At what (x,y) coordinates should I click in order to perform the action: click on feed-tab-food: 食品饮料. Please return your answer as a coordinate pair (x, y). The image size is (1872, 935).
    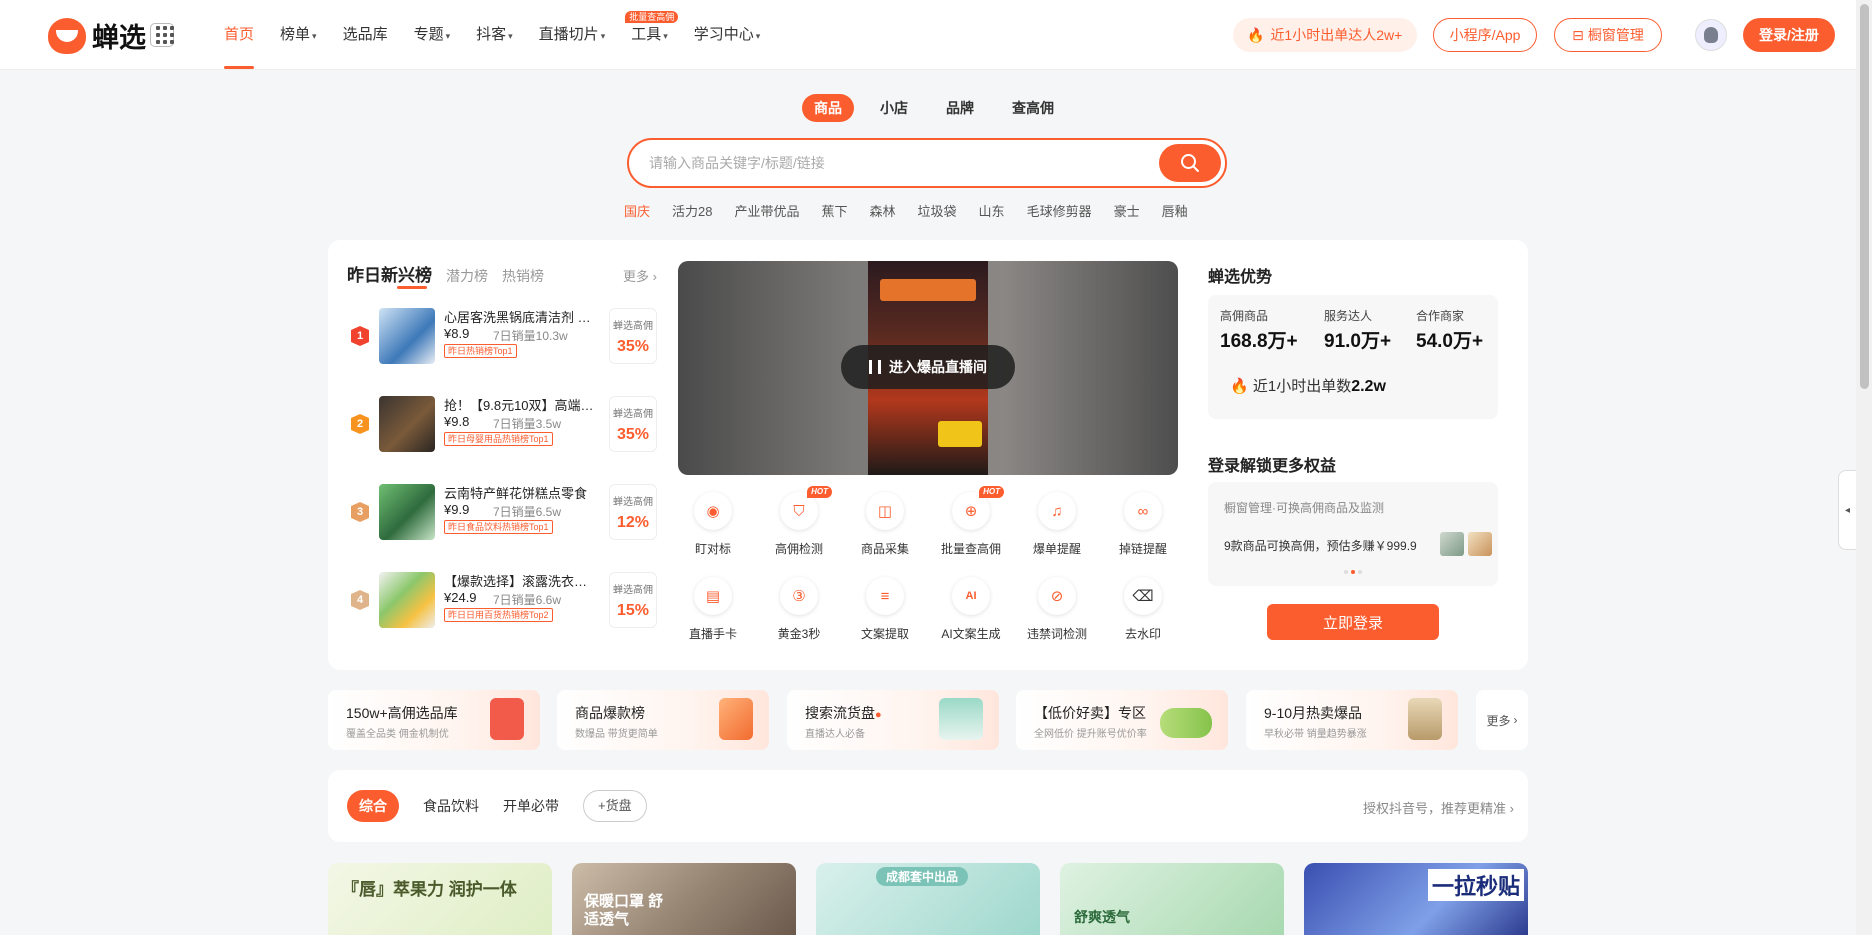
    Looking at the image, I should click on (451, 806).